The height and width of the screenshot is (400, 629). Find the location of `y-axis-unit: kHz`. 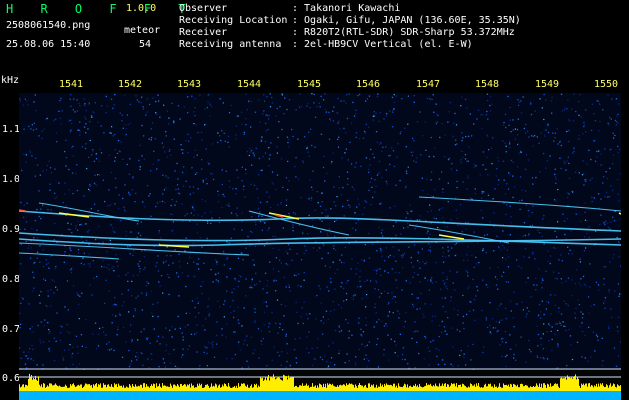

y-axis-unit: kHz is located at coordinates (10, 80).